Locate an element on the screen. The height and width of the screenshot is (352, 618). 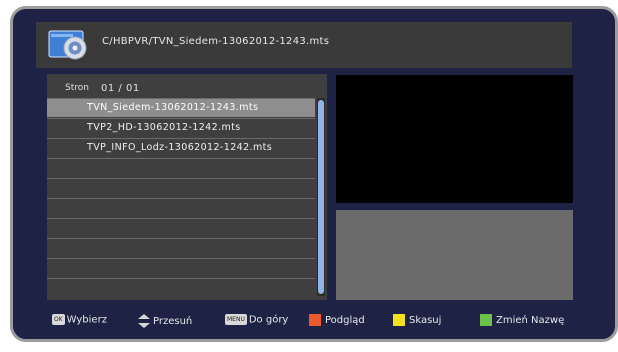
video-preview is located at coordinates (454, 139).